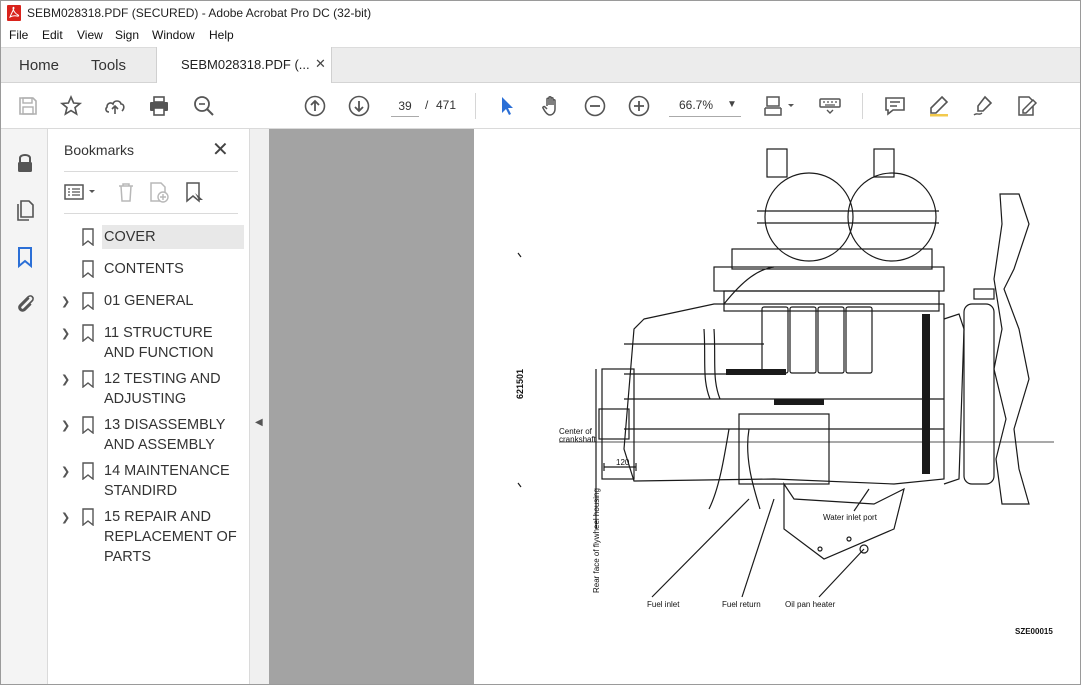  I want to click on page-total: 471, so click(446, 105).